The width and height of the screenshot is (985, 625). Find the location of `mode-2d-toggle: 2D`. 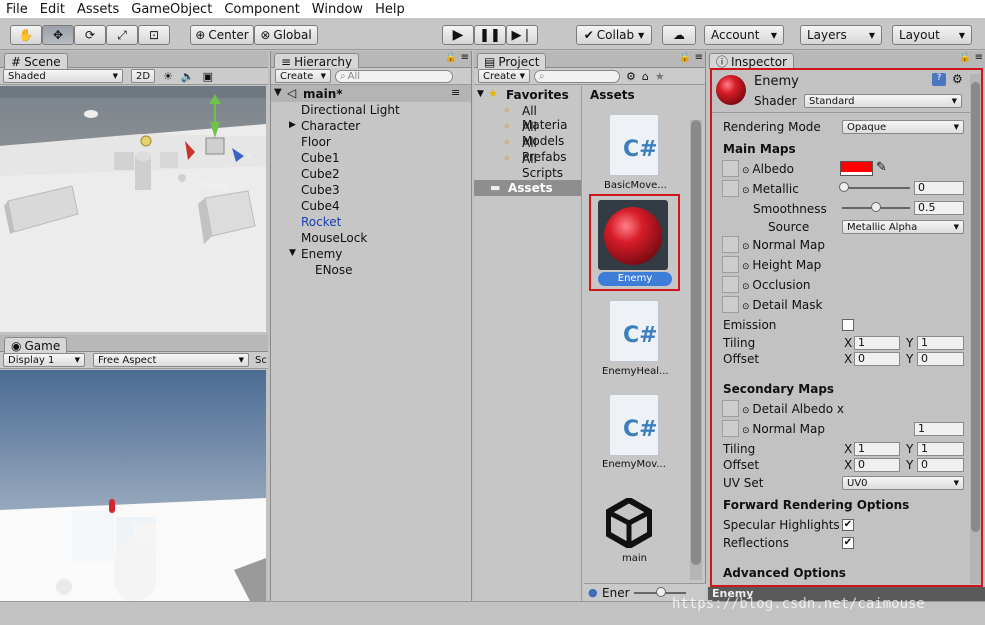

mode-2d-toggle: 2D is located at coordinates (143, 76).